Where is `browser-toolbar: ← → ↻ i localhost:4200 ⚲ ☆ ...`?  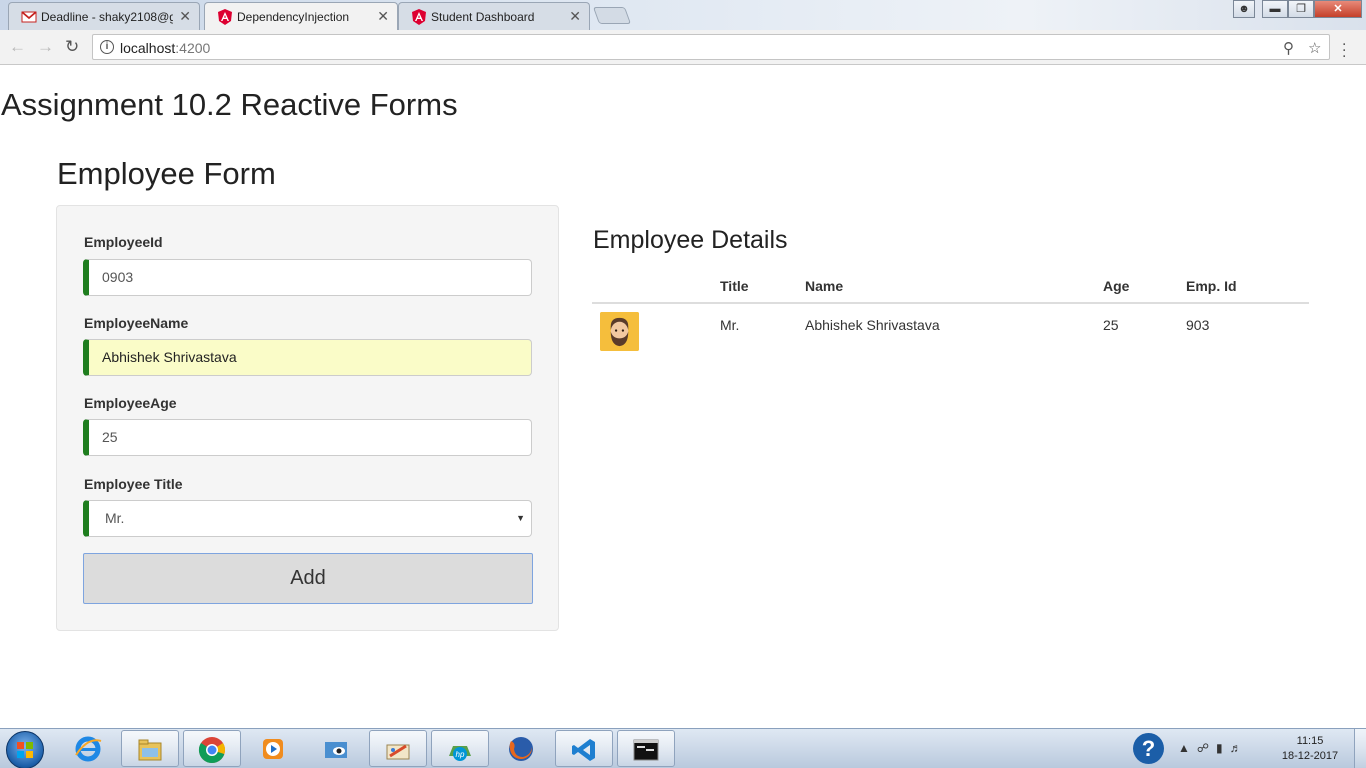 browser-toolbar: ← → ↻ i localhost:4200 ⚲ ☆ ... is located at coordinates (683, 47).